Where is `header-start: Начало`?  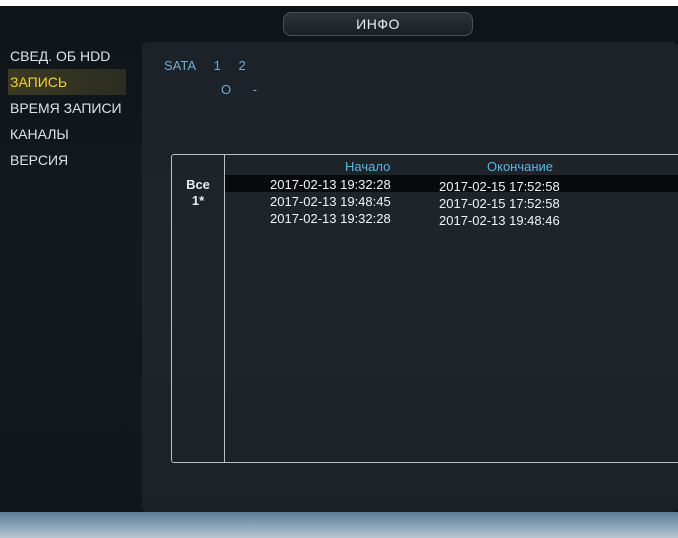 header-start: Начало is located at coordinates (368, 166).